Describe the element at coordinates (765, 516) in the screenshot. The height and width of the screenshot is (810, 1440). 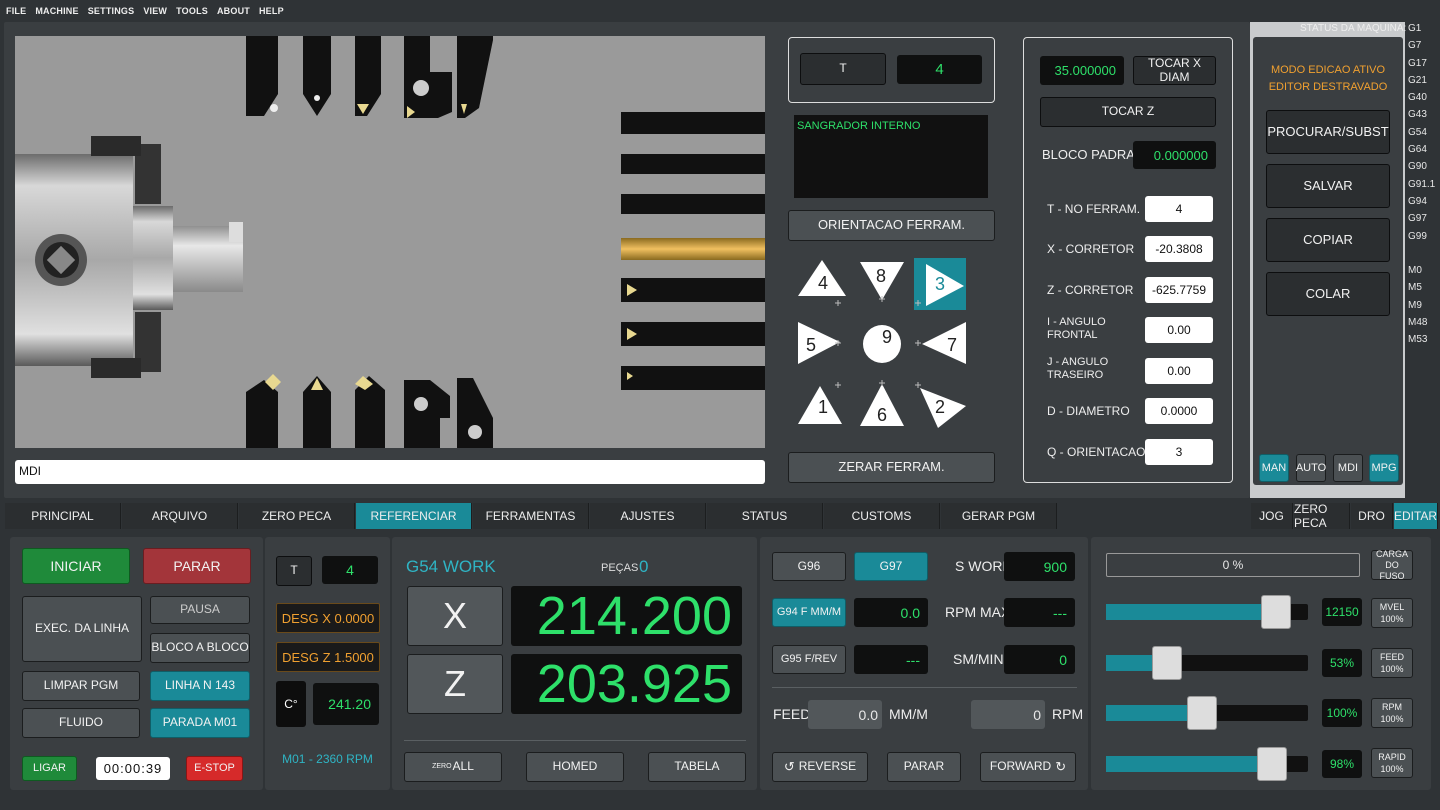
I see `tab-status: STATUS` at that location.